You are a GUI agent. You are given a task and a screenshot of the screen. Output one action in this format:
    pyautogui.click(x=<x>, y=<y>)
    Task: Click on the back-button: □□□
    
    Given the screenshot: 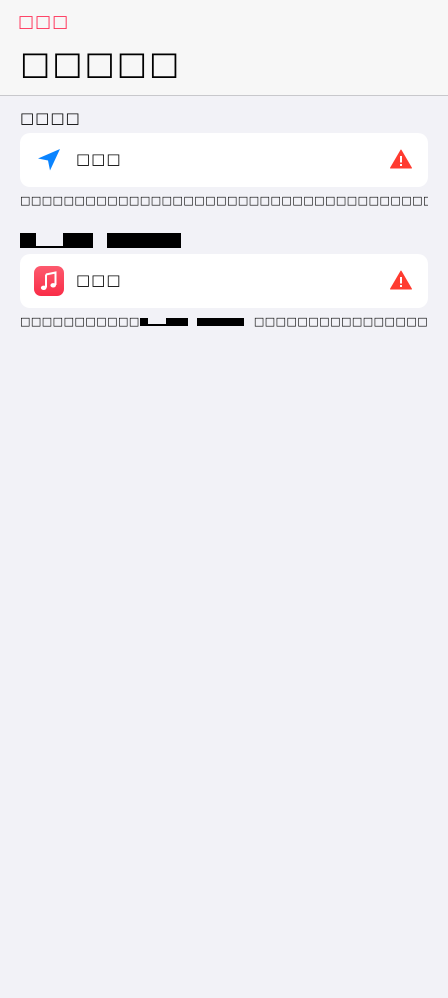 What is the action you would take?
    pyautogui.click(x=43, y=22)
    